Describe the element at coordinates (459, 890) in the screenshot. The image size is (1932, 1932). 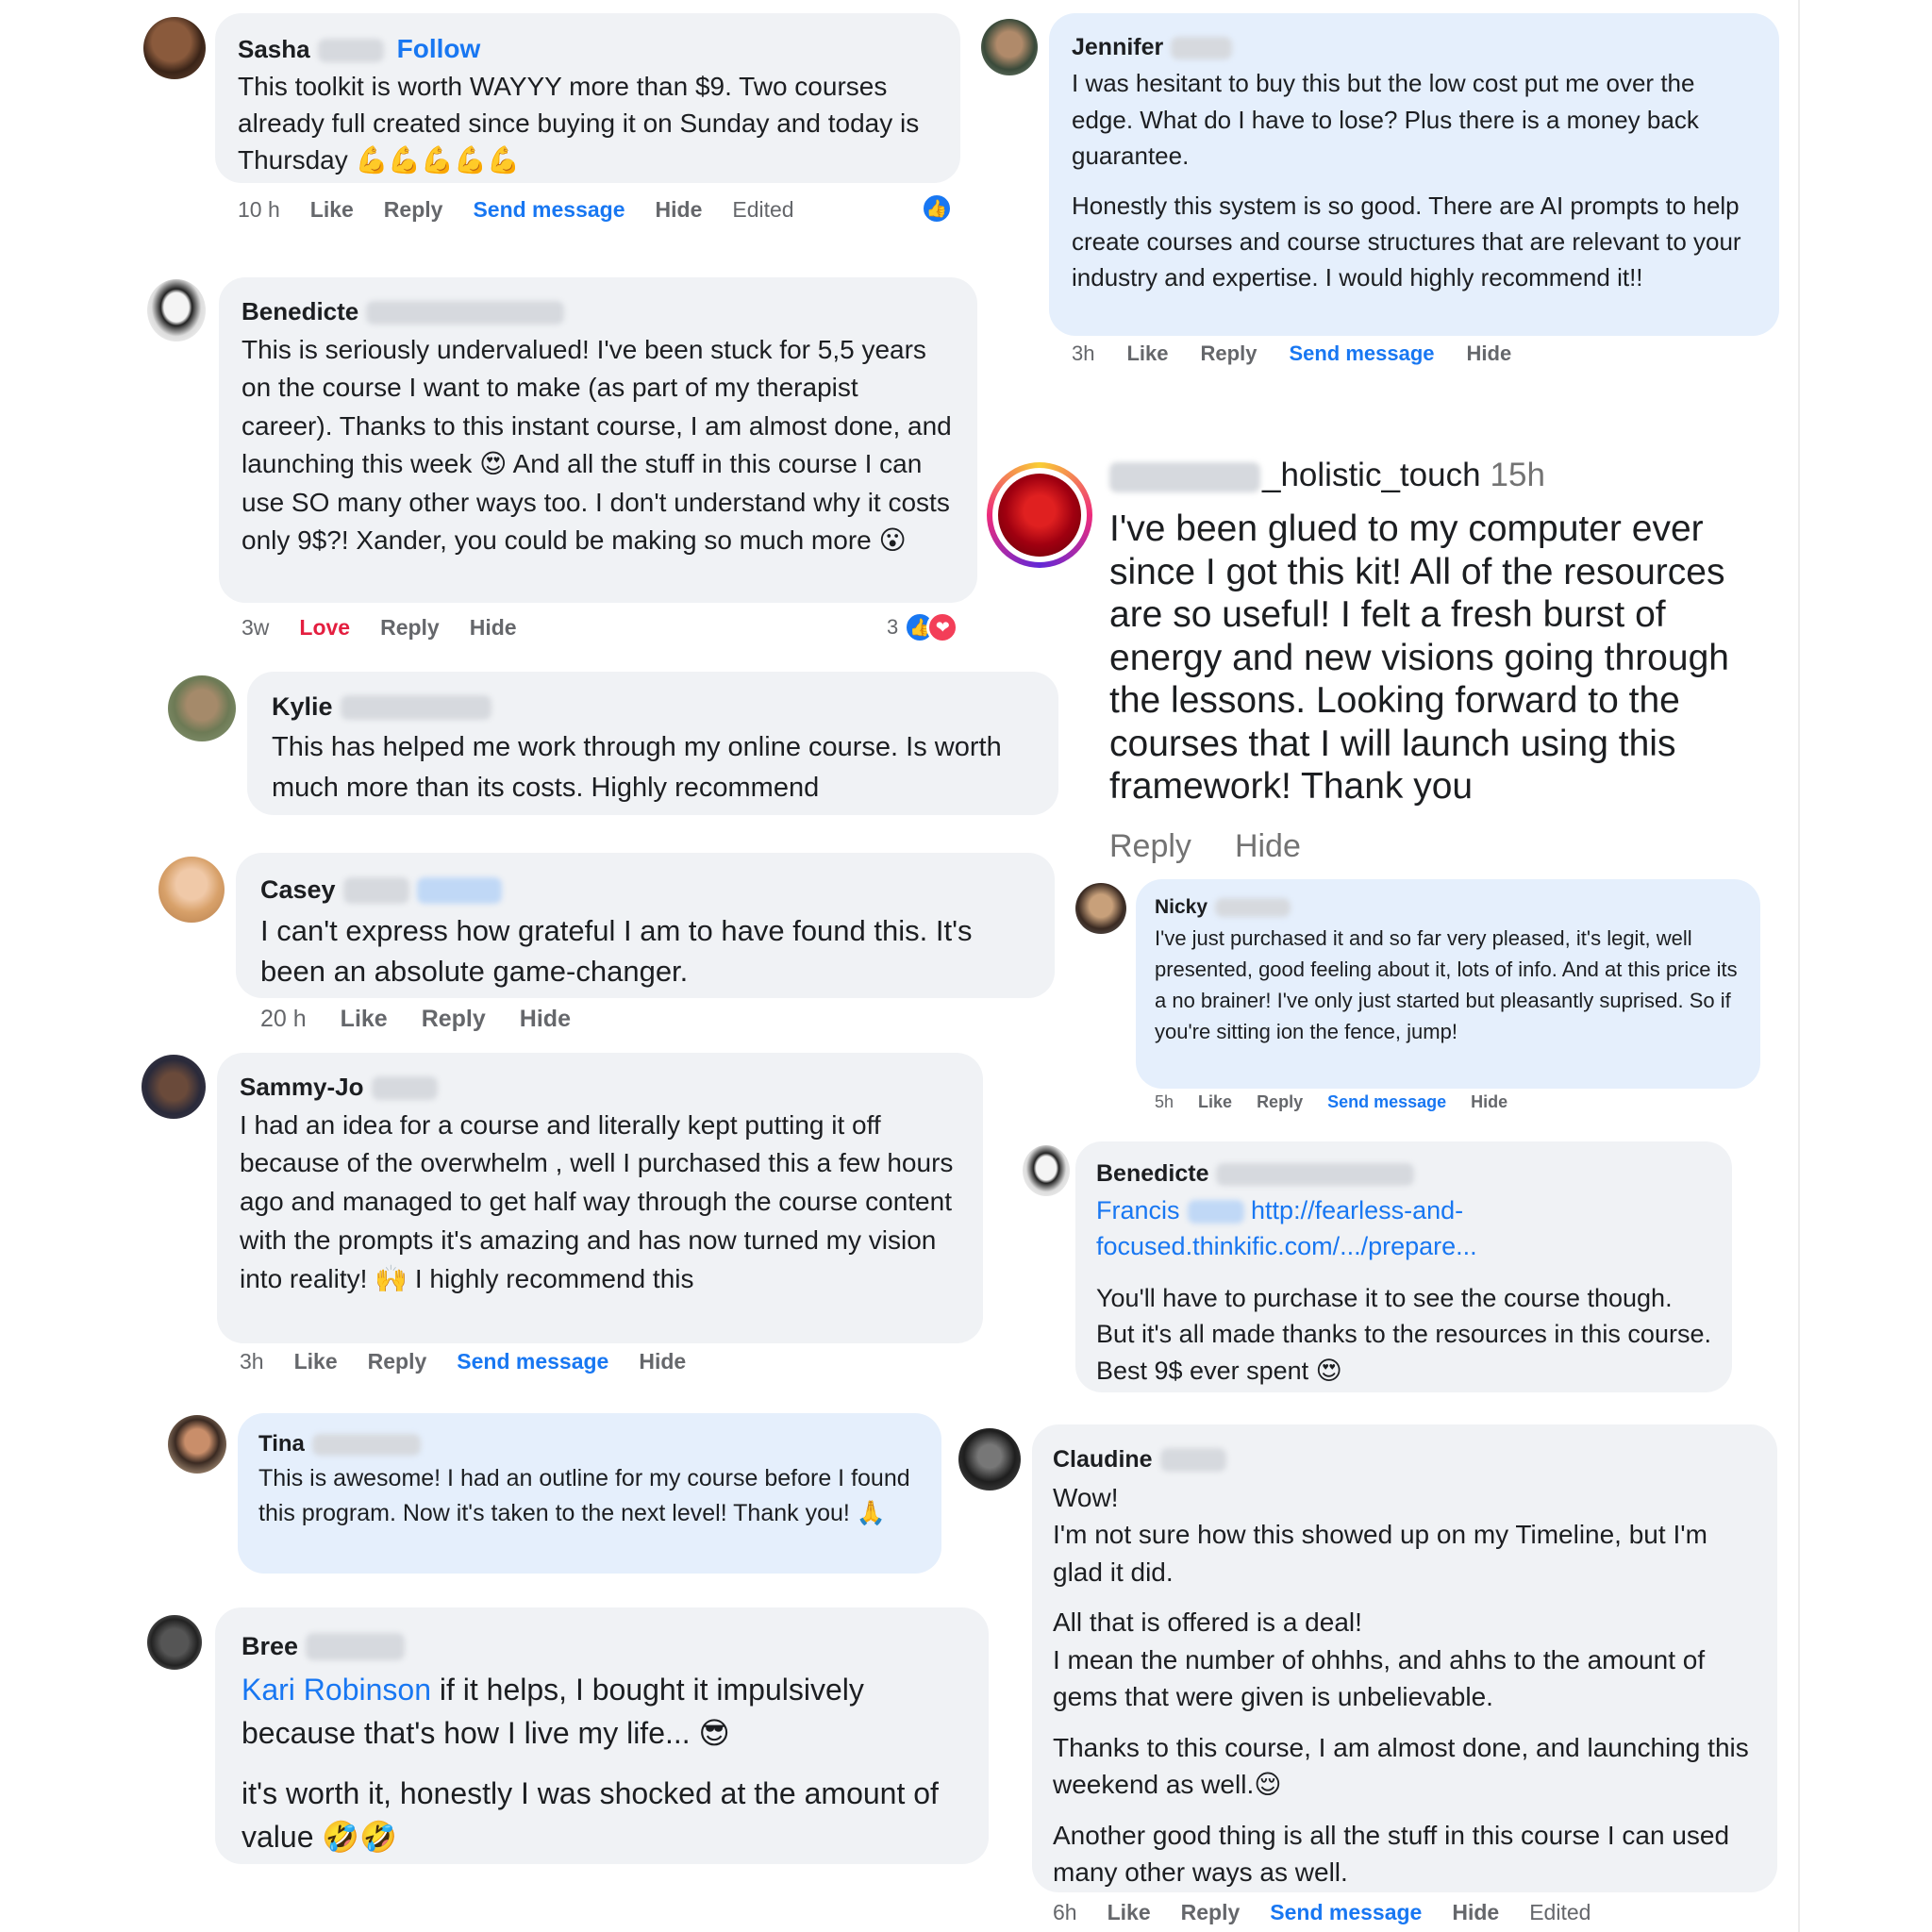
I see `blurred-follow` at that location.